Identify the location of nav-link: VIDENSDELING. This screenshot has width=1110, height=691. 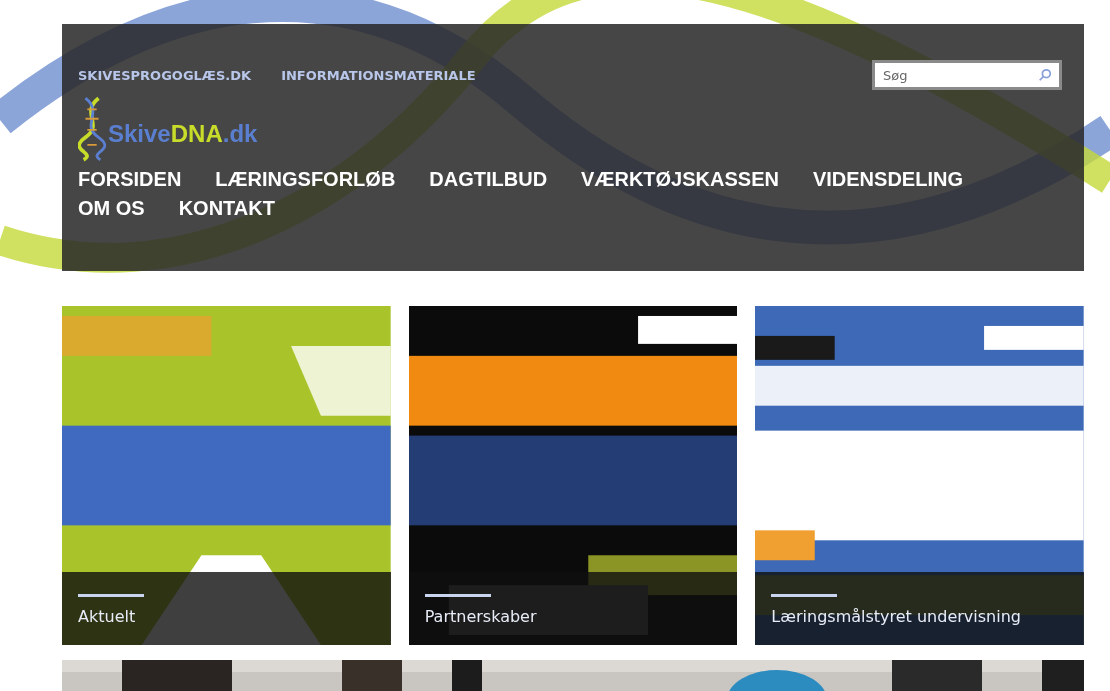
(887, 179).